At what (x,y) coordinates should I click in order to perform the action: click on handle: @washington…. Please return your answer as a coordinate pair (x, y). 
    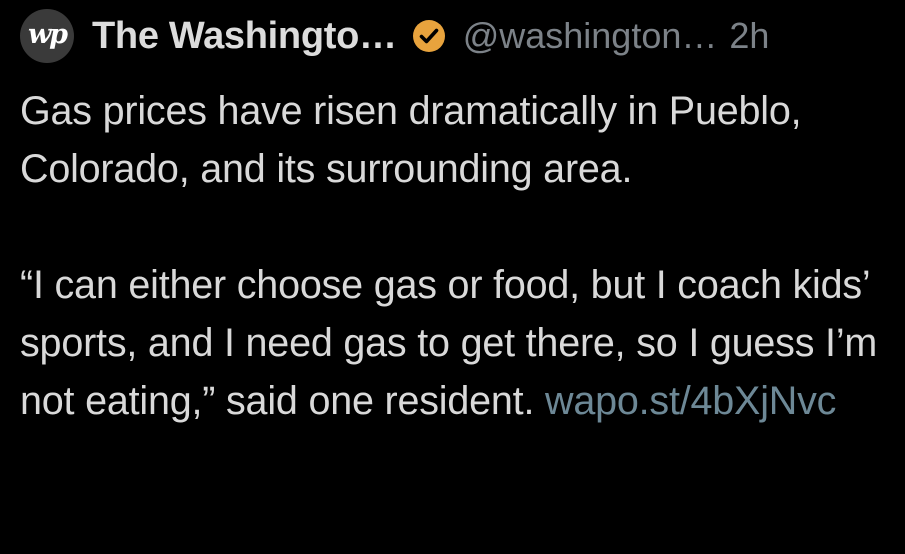
    Looking at the image, I should click on (590, 36).